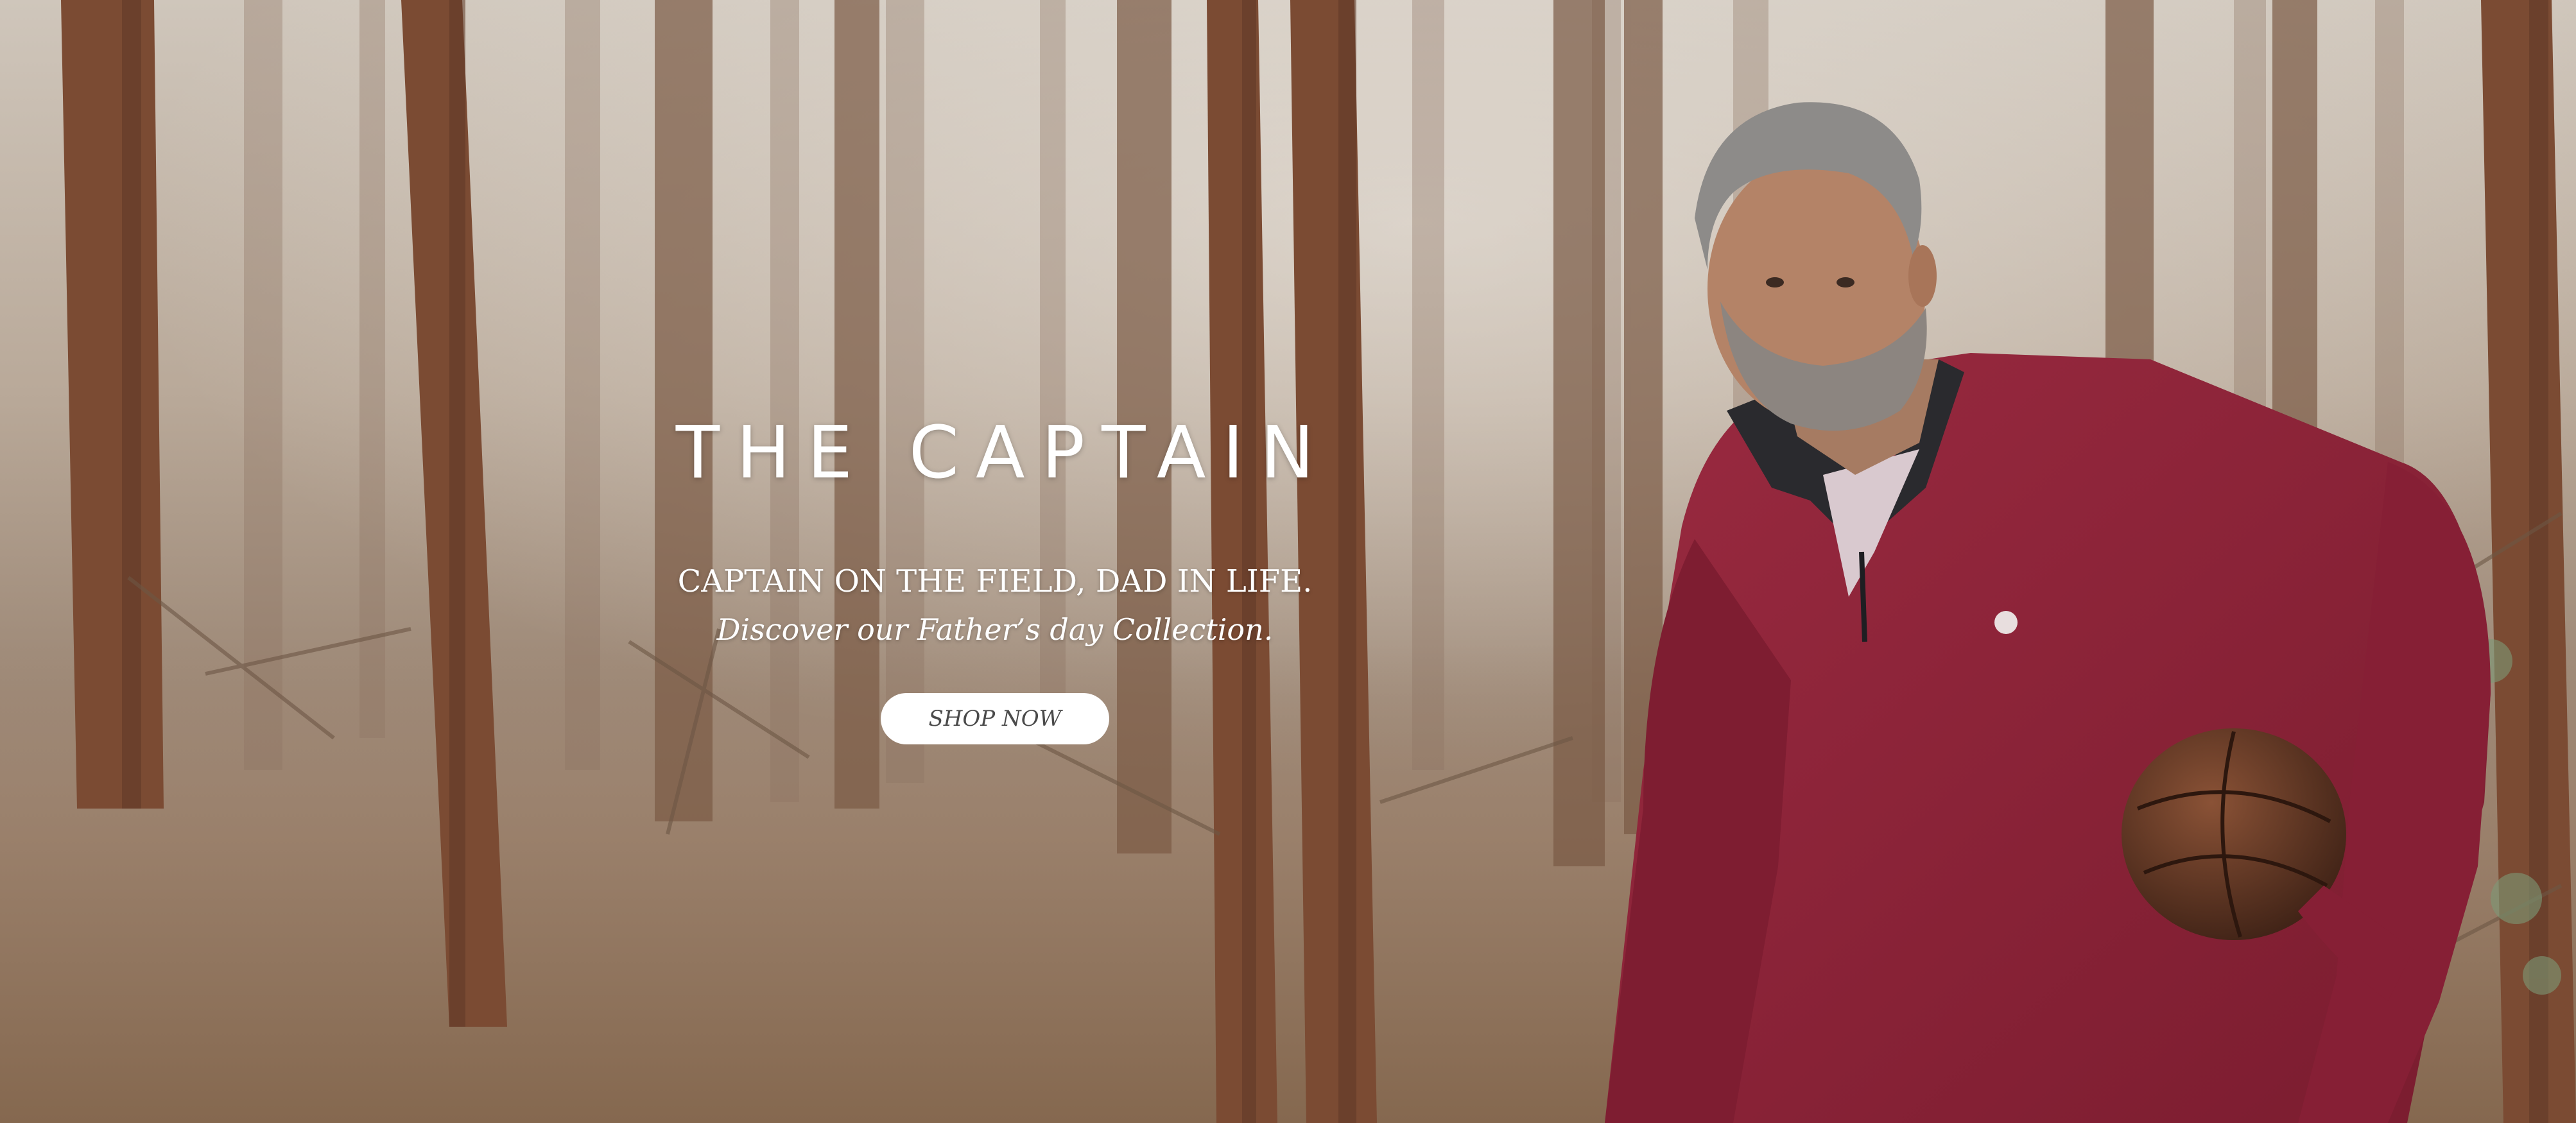  What do you see at coordinates (1003, 453) in the screenshot?
I see `hero-headline: THE CAPTAIN` at bounding box center [1003, 453].